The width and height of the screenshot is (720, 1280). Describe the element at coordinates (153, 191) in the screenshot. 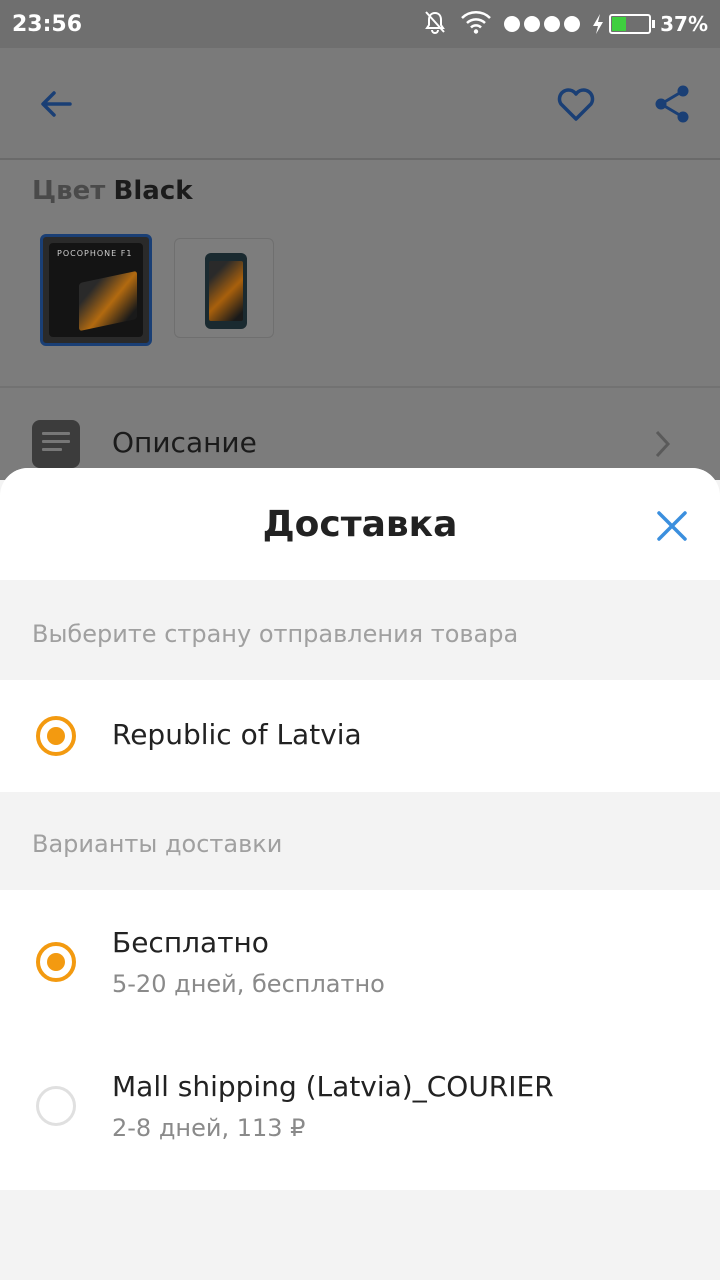

I see `color-value: Black` at that location.